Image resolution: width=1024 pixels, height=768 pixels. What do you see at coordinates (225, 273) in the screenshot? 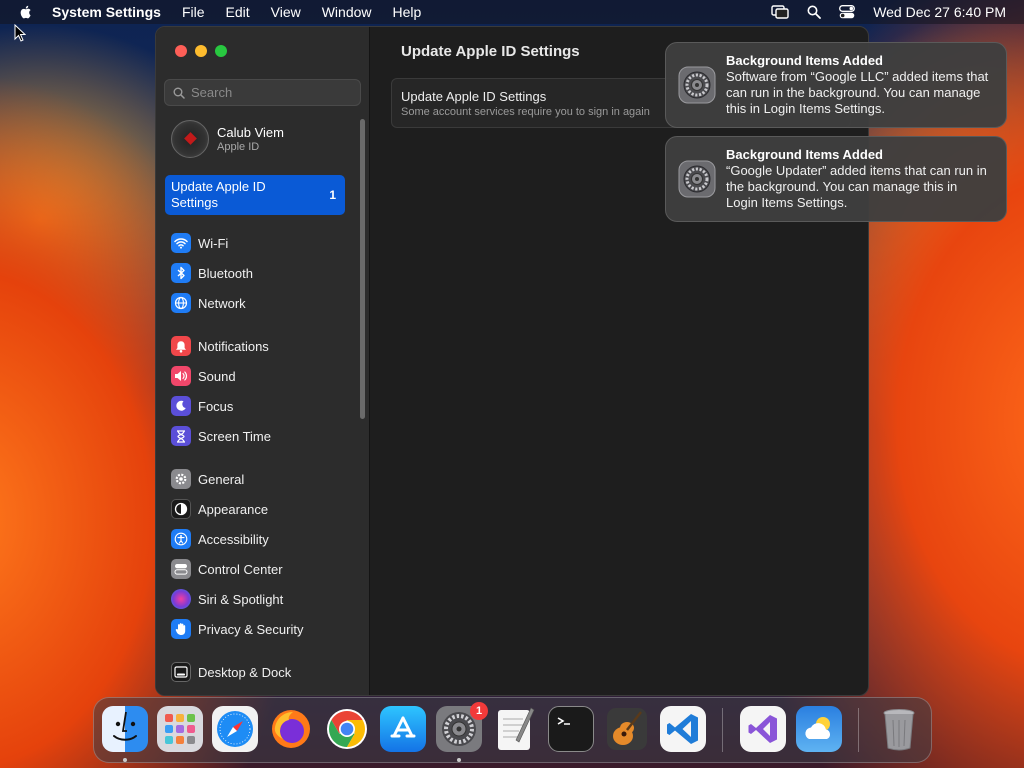
I see `sidebar-item-label: Bluetooth` at bounding box center [225, 273].